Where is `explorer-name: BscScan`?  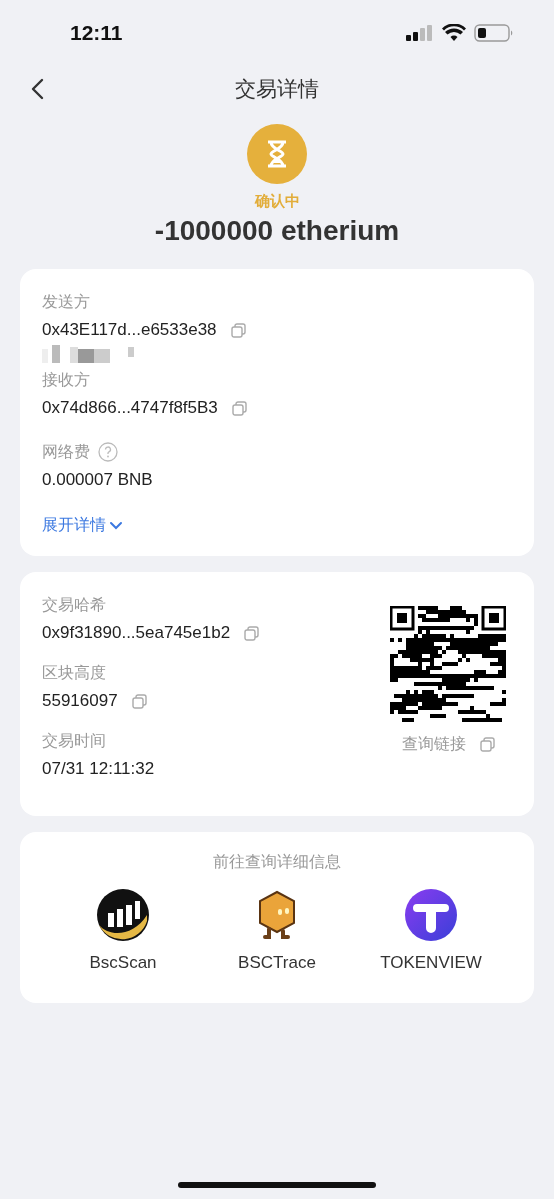 explorer-name: BscScan is located at coordinates (123, 963).